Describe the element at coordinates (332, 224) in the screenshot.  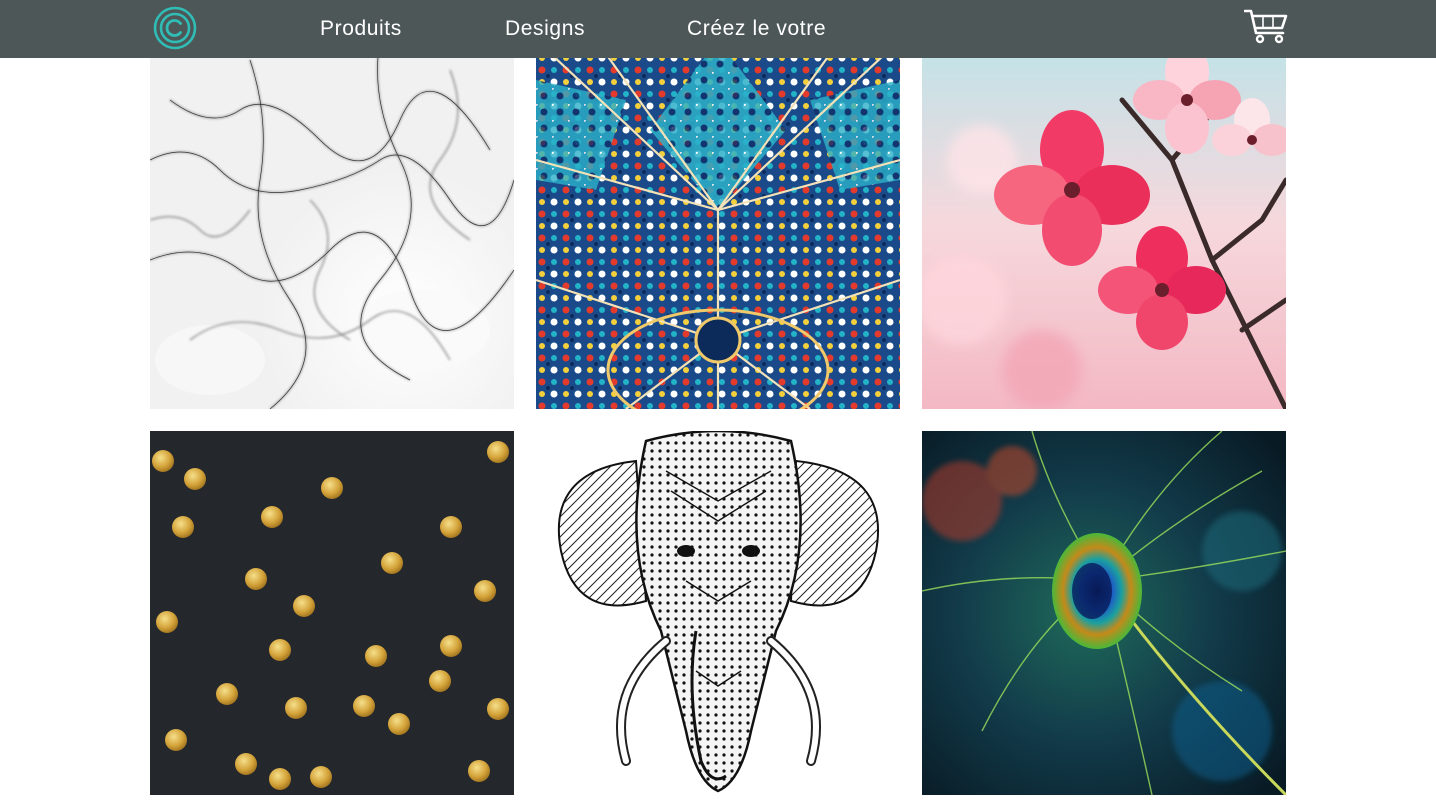
I see `design-tile-marble` at that location.